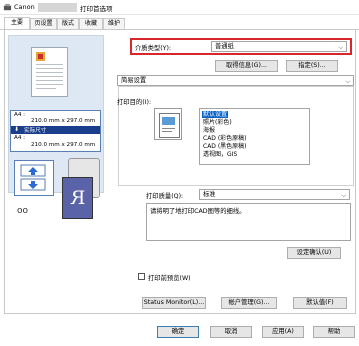 The height and width of the screenshot is (346, 359). What do you see at coordinates (91, 23) in the screenshot?
I see `tab-favorites: 收藏` at bounding box center [91, 23].